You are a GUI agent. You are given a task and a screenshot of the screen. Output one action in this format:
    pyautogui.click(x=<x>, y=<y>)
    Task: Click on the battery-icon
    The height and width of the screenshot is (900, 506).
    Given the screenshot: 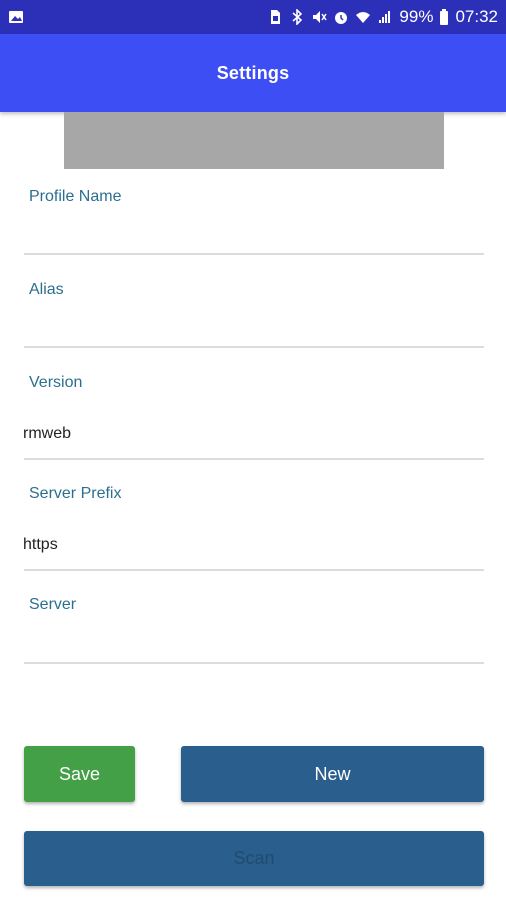 What is the action you would take?
    pyautogui.click(x=444, y=17)
    